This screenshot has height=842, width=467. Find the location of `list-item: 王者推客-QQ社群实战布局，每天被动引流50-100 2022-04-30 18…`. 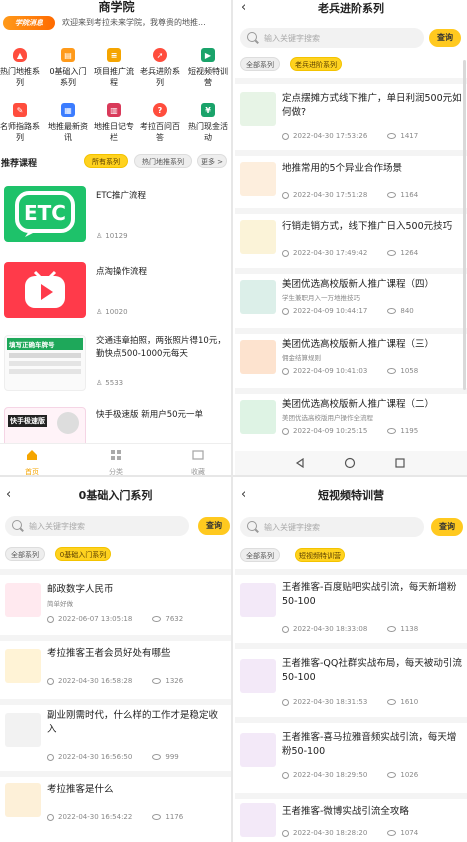

list-item: 王者推客-QQ社群实战布局，每天被动引流50-100 2022-04-30 18… is located at coordinates (351, 685).